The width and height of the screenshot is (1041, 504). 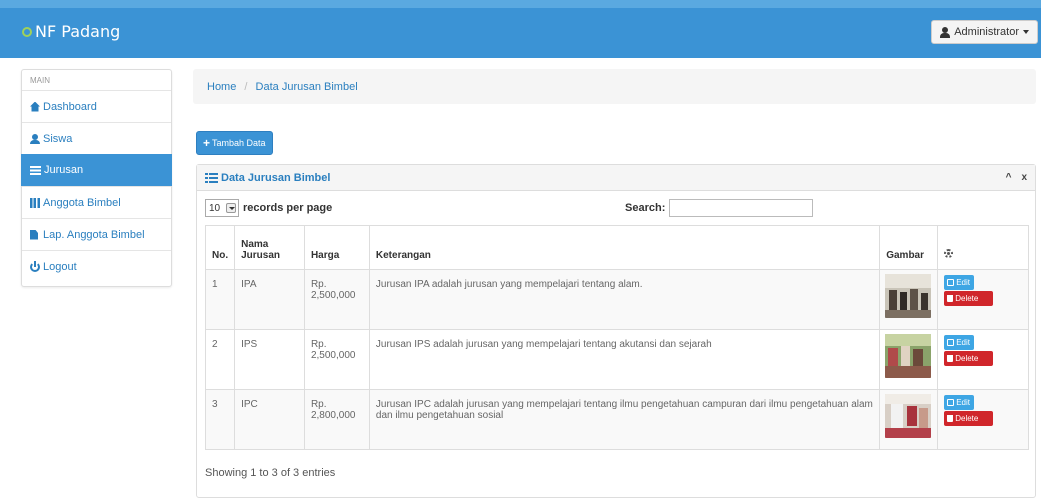 I want to click on breadcrumb-current: Data Jurusan Bimbel, so click(x=306, y=87).